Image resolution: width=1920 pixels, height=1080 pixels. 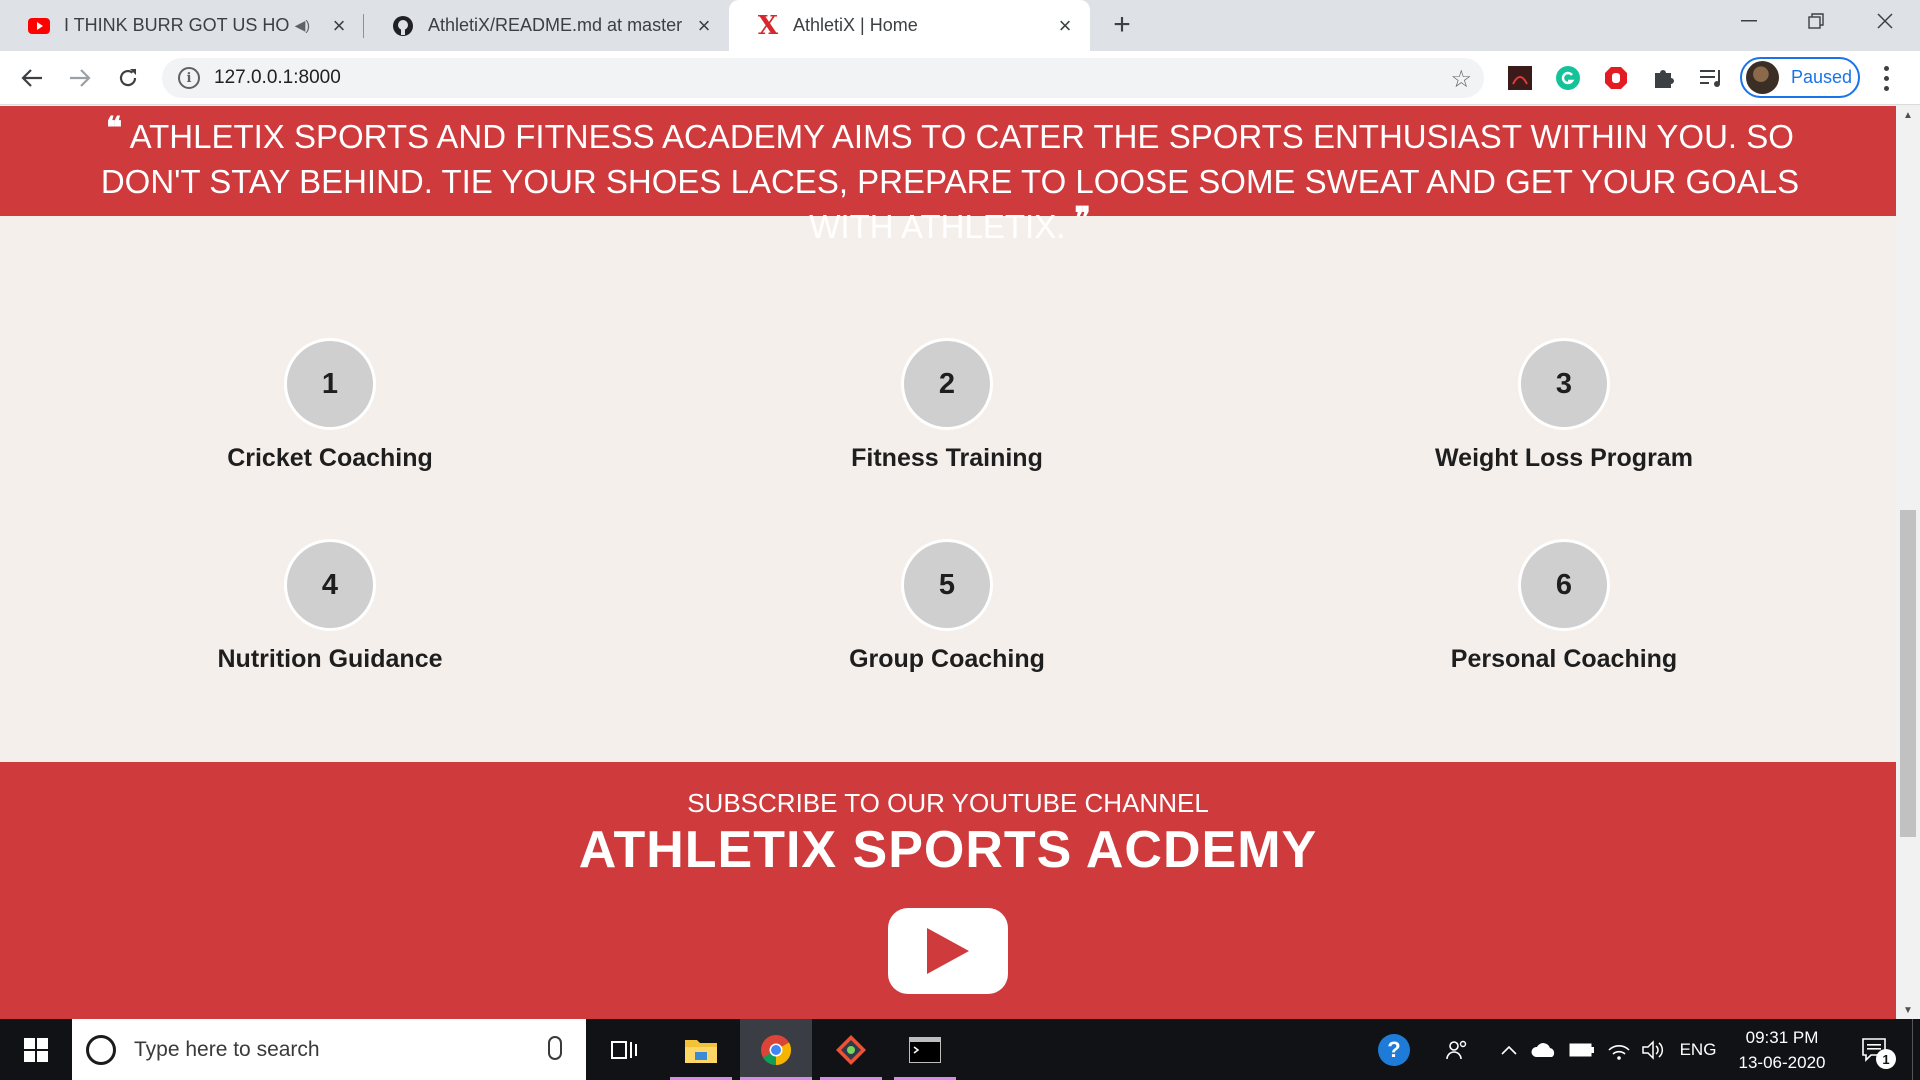 What do you see at coordinates (1908, 673) in the screenshot?
I see `scrollbar-thumb` at bounding box center [1908, 673].